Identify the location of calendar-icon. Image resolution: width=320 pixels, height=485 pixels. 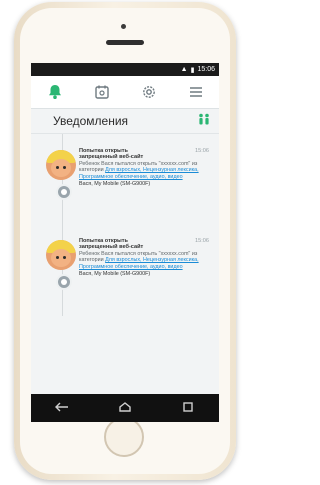
(102, 92).